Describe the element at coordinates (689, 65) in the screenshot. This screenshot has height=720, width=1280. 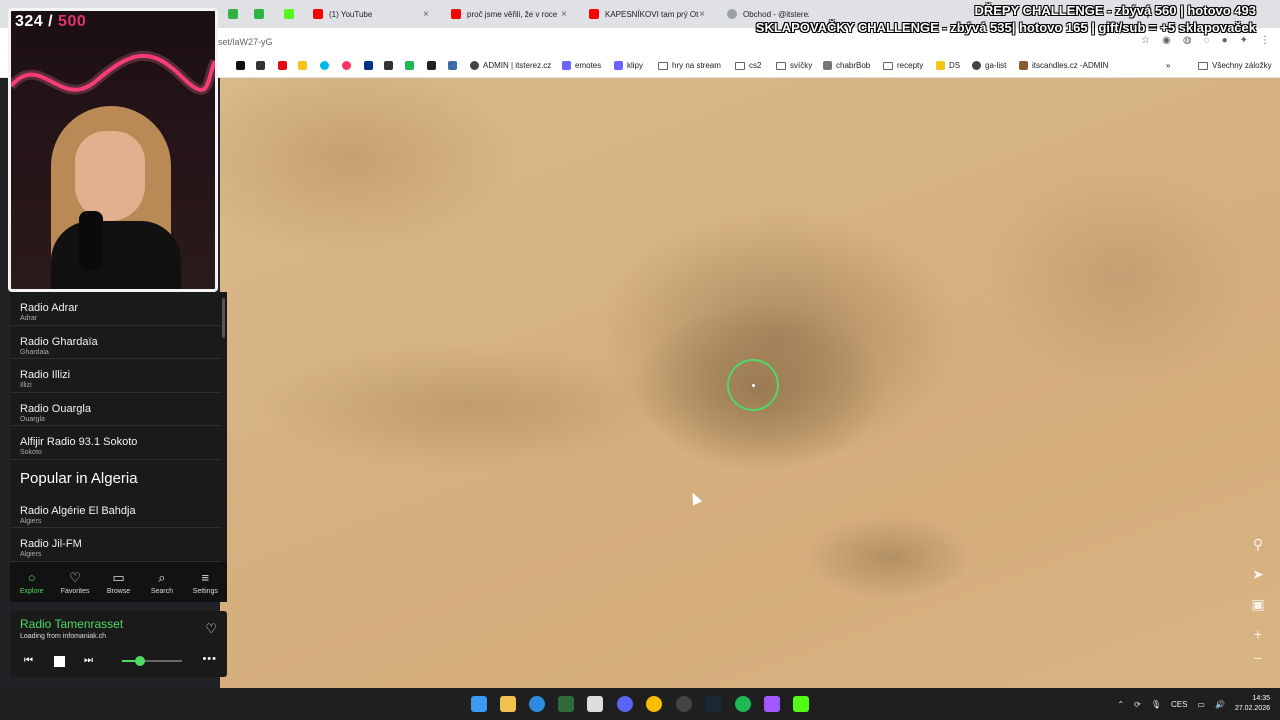
I see `bookmark-folder-hry: hry na stream` at that location.